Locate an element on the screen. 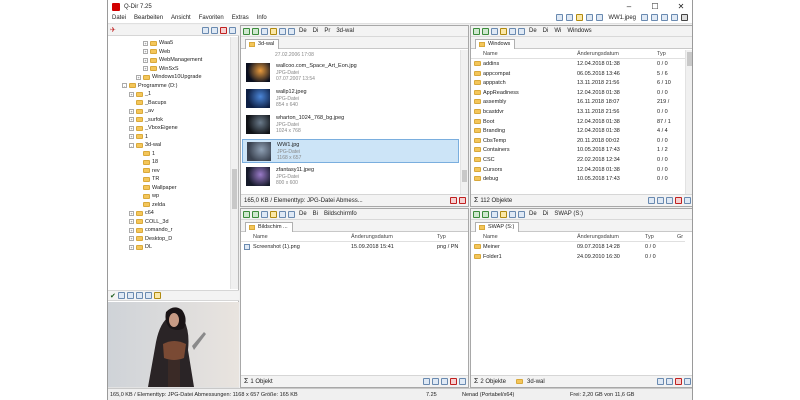 This screenshot has width=800, height=400. pane-tr-dd-4: Windows is located at coordinates (579, 31).